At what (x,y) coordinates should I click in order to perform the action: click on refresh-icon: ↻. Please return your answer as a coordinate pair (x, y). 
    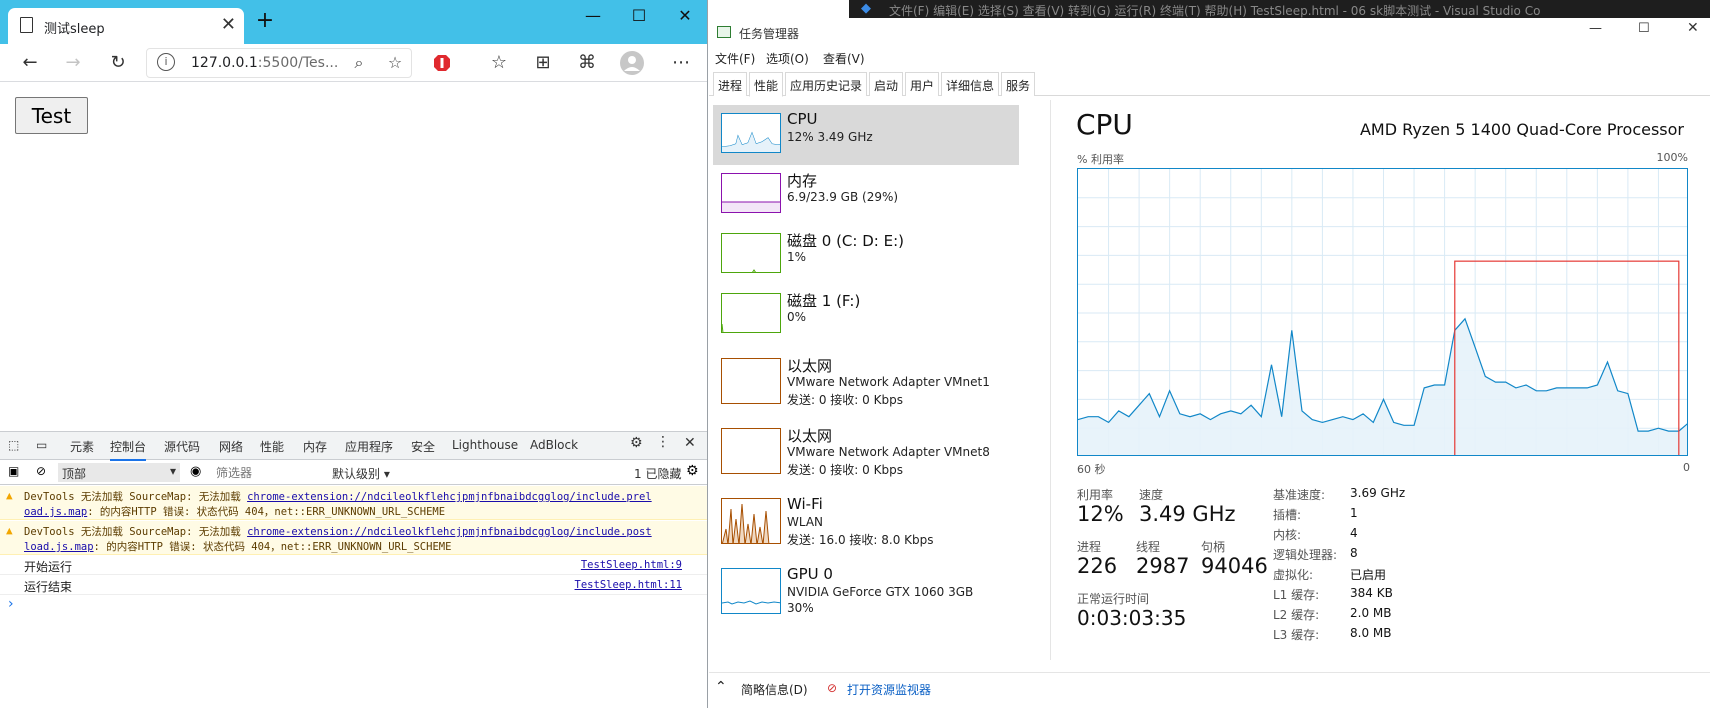
    Looking at the image, I should click on (118, 63).